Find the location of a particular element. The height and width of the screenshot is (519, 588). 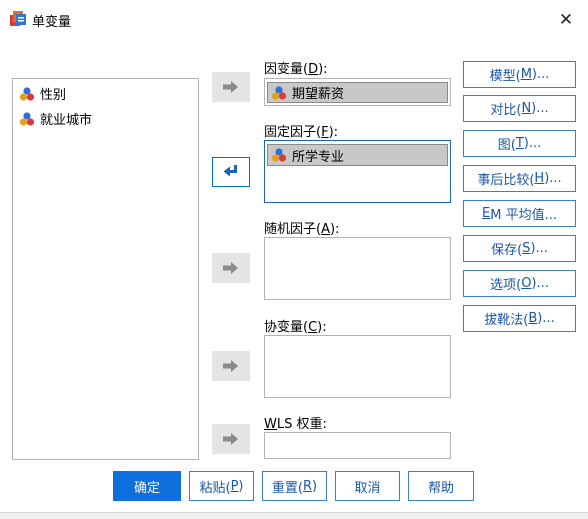

move-to-random-button is located at coordinates (231, 268).